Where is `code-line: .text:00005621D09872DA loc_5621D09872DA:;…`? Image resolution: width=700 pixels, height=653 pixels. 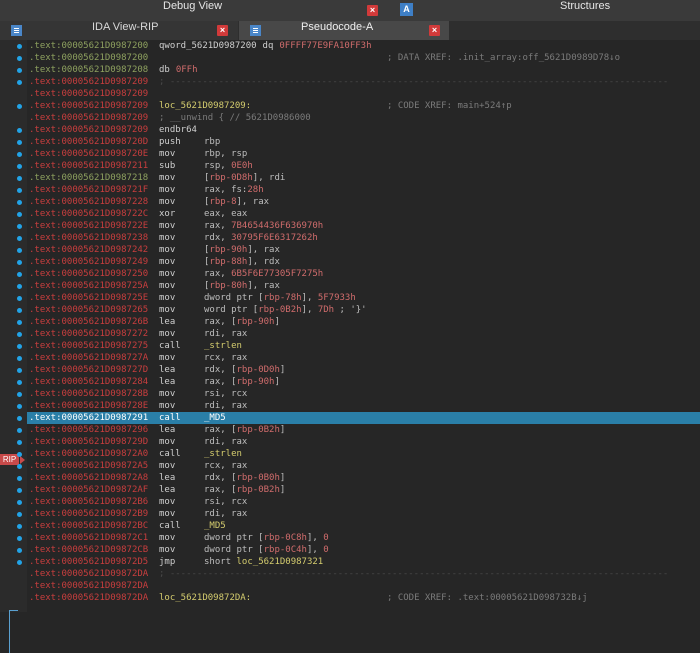
code-line: .text:00005621D09872DA loc_5621D09872DA:;… is located at coordinates (363, 598).